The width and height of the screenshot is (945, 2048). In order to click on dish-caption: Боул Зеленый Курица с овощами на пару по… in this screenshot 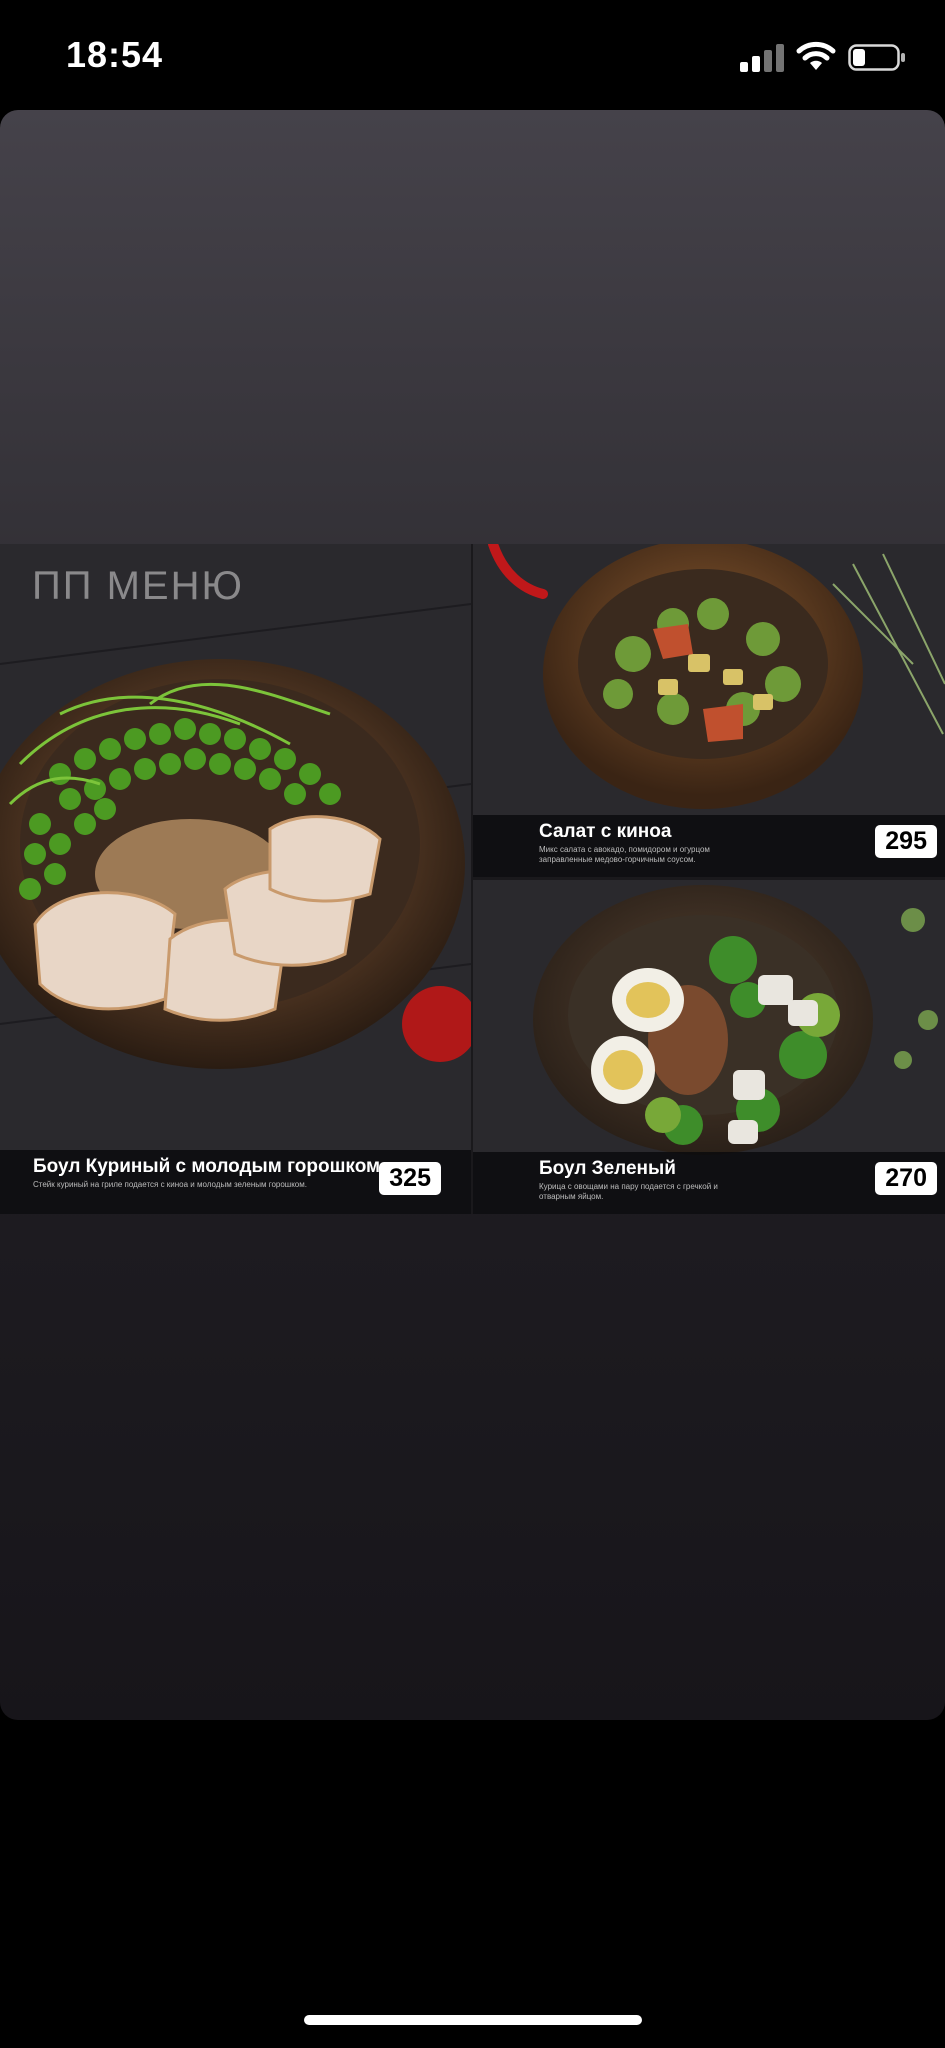, I will do `click(709, 1183)`.